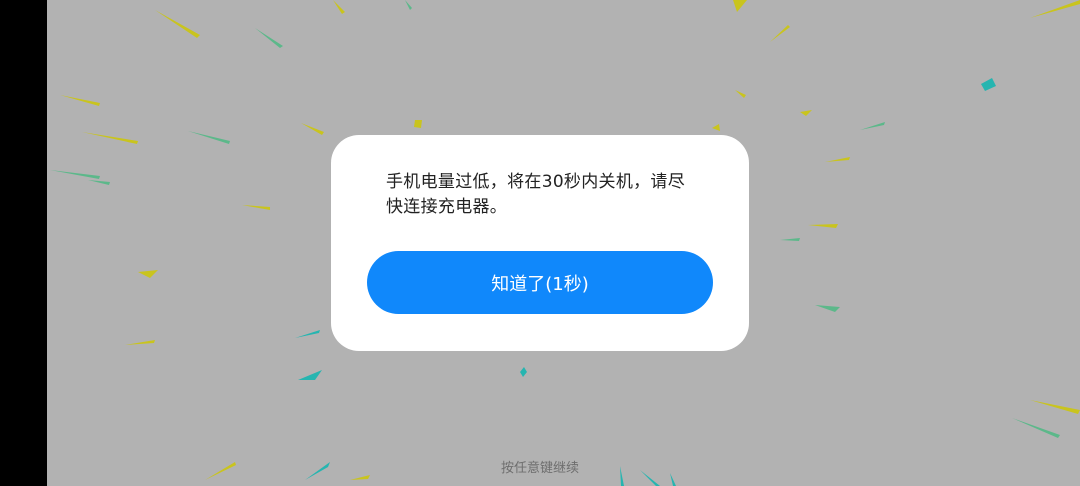 Image resolution: width=1080 pixels, height=486 pixels. Describe the element at coordinates (540, 282) in the screenshot. I see `acknowledge-button: 知道了(1秒)` at that location.